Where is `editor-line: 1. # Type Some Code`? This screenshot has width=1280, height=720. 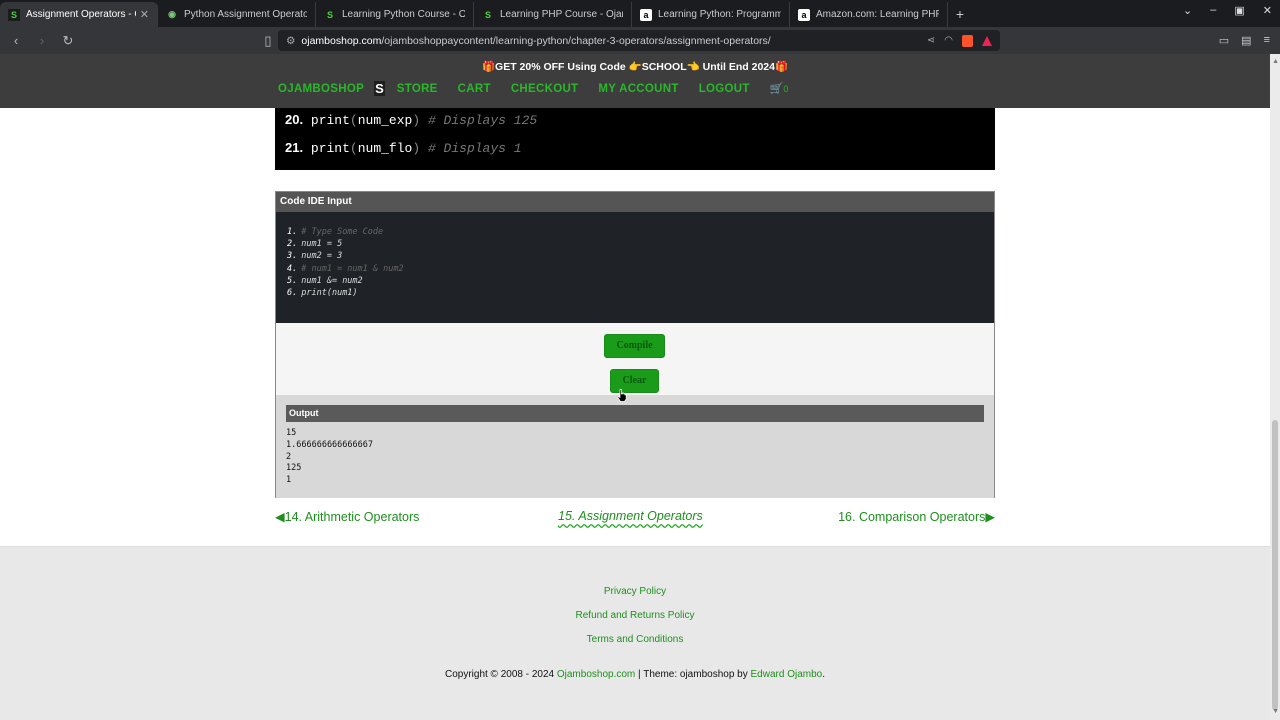 editor-line: 1. # Type Some Code is located at coordinates (335, 232).